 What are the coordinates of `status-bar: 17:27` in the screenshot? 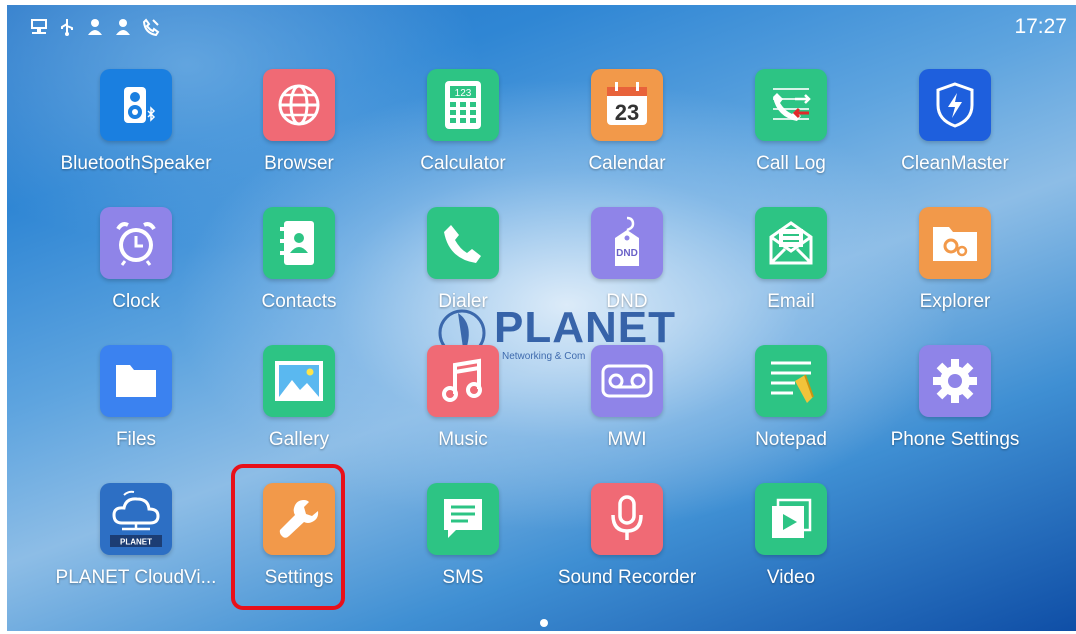 It's located at (541, 27).